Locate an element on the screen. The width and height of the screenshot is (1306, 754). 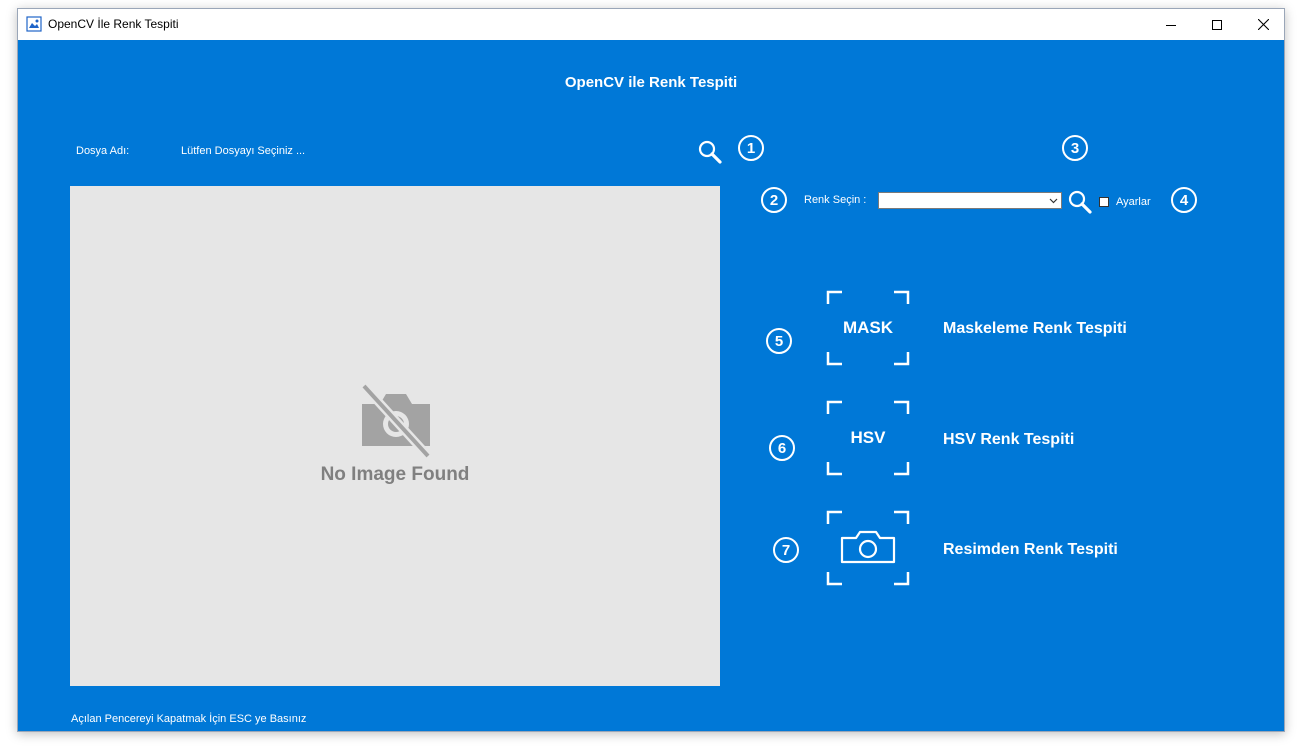
mask-action-label: Maskeleme Renk Tespiti is located at coordinates (1035, 328).